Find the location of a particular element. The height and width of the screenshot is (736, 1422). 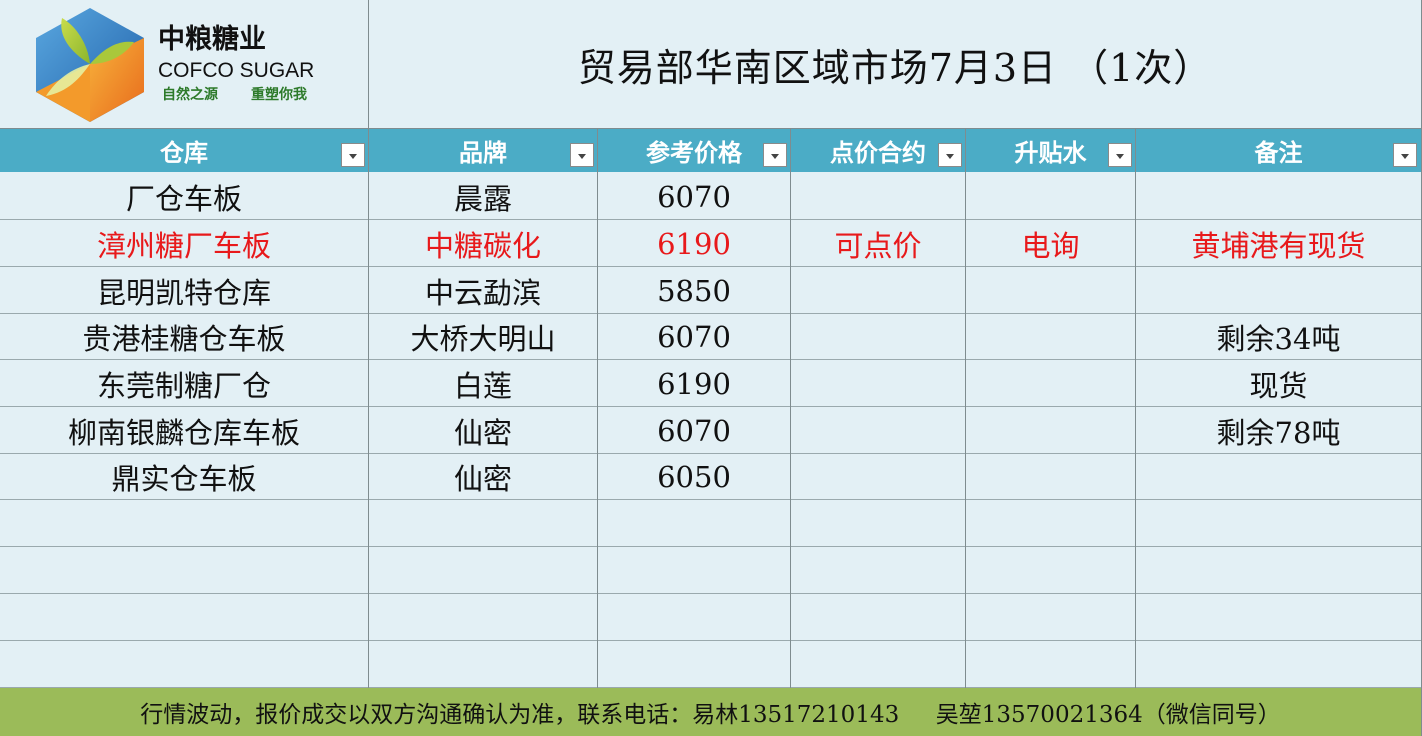

column-header-note: 备注 is located at coordinates (1278, 150).